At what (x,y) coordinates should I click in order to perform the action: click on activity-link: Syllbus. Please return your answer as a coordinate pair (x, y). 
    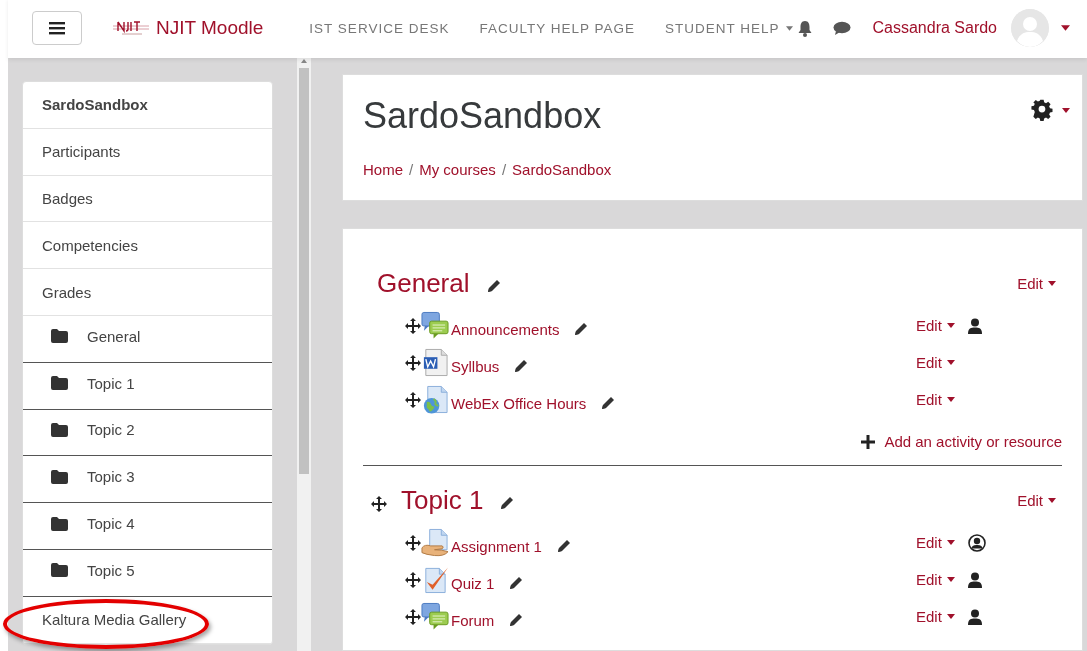
    Looking at the image, I should click on (475, 366).